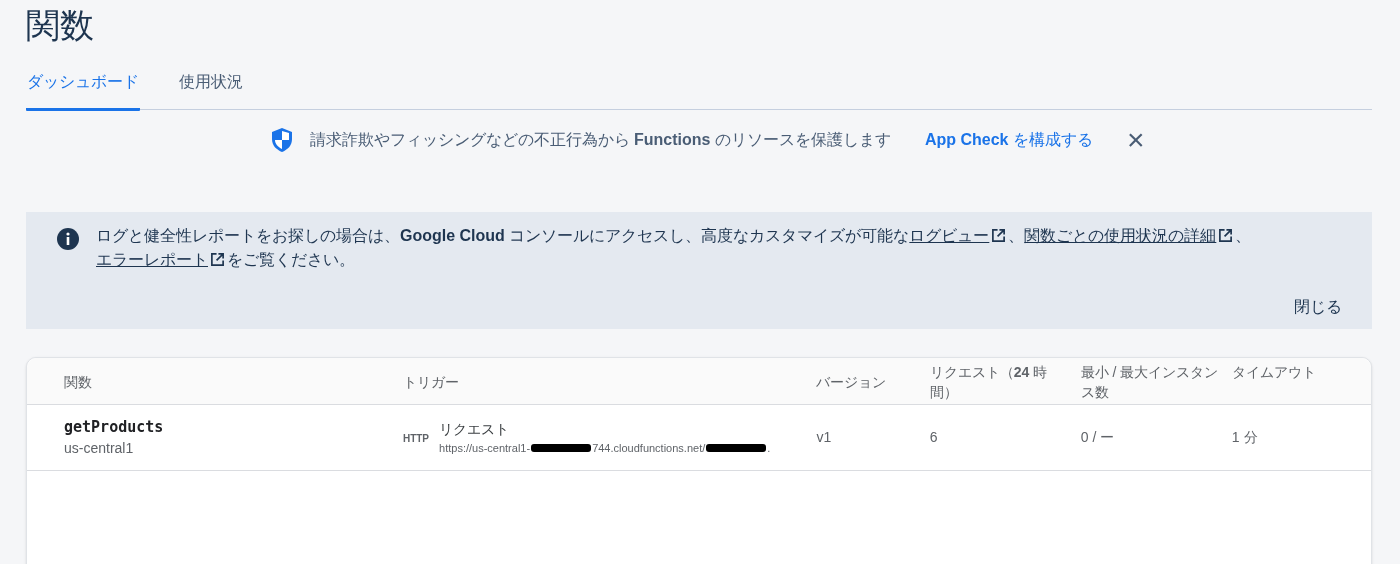 The width and height of the screenshot is (1400, 564). What do you see at coordinates (1097, 437) in the screenshot?
I see `table-cell: 0 / ー` at bounding box center [1097, 437].